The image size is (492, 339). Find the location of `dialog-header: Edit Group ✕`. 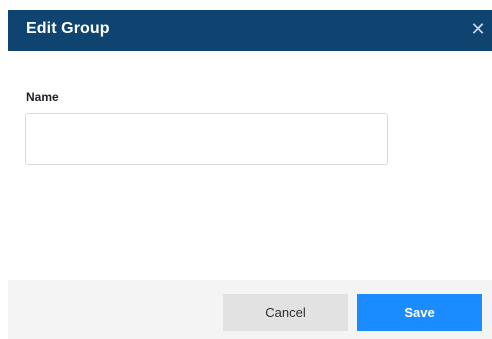

dialog-header: Edit Group ✕ is located at coordinates (250, 30).